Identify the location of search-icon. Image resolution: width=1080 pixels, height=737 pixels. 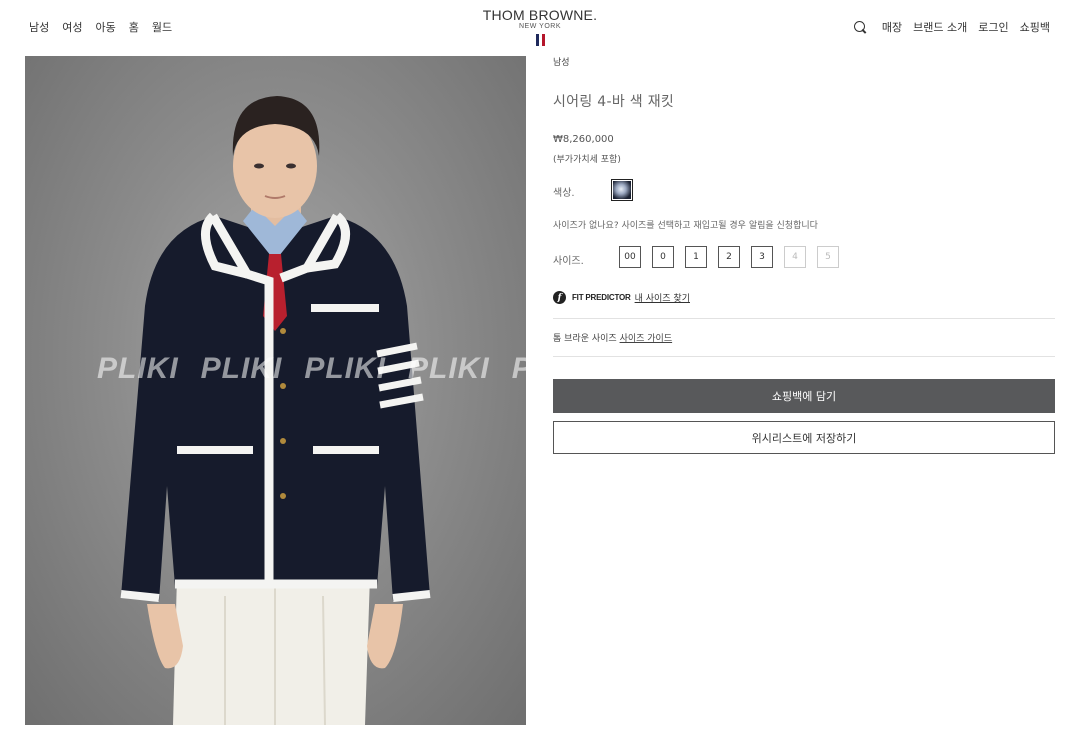
(860, 27).